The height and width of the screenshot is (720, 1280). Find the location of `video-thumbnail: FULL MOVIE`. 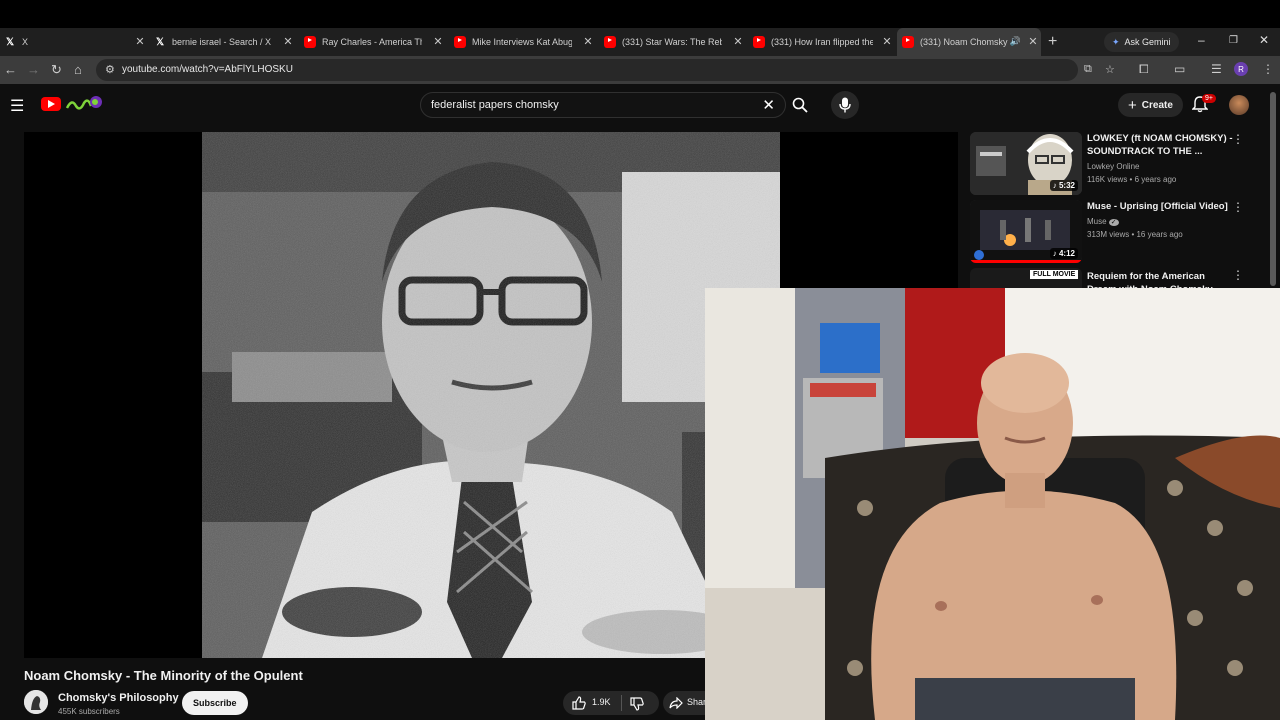

video-thumbnail: FULL MOVIE is located at coordinates (1026, 278).